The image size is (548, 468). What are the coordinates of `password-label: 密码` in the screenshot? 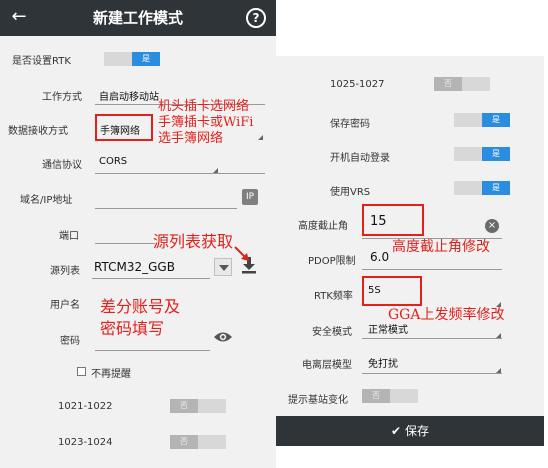 It's located at (70, 341).